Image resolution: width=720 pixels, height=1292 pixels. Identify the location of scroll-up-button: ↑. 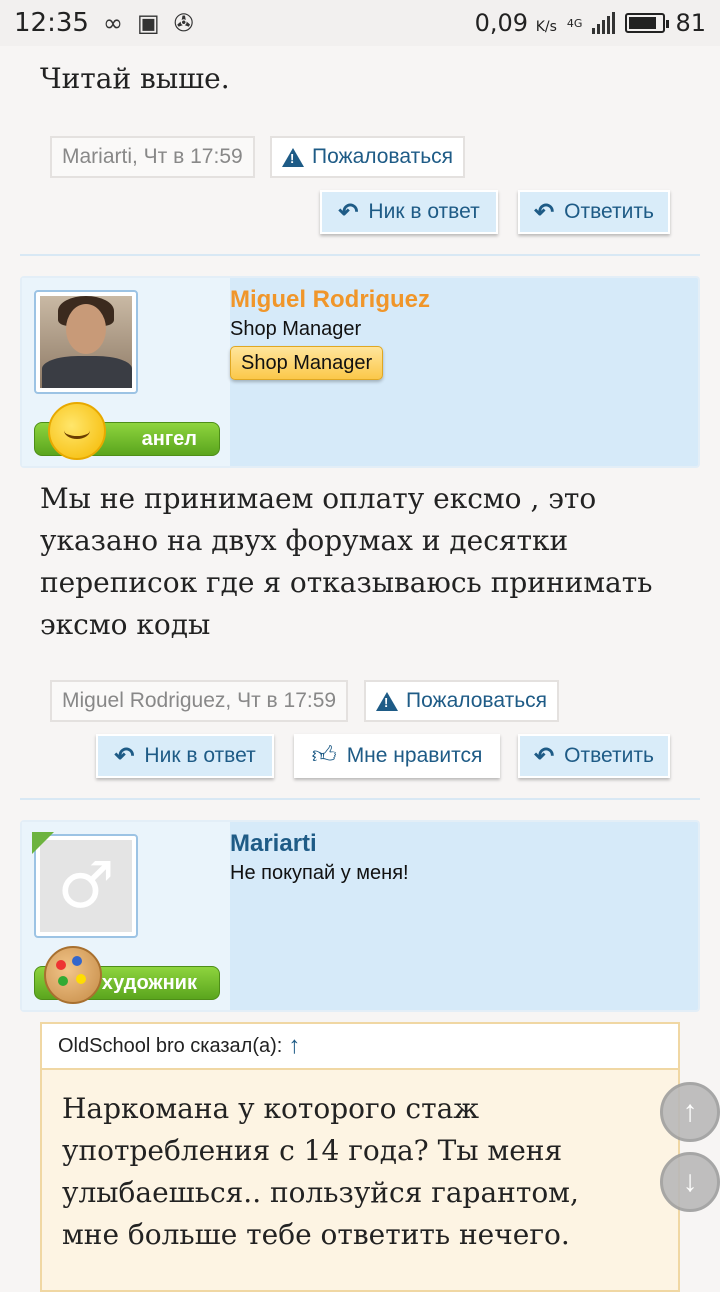
(690, 1112).